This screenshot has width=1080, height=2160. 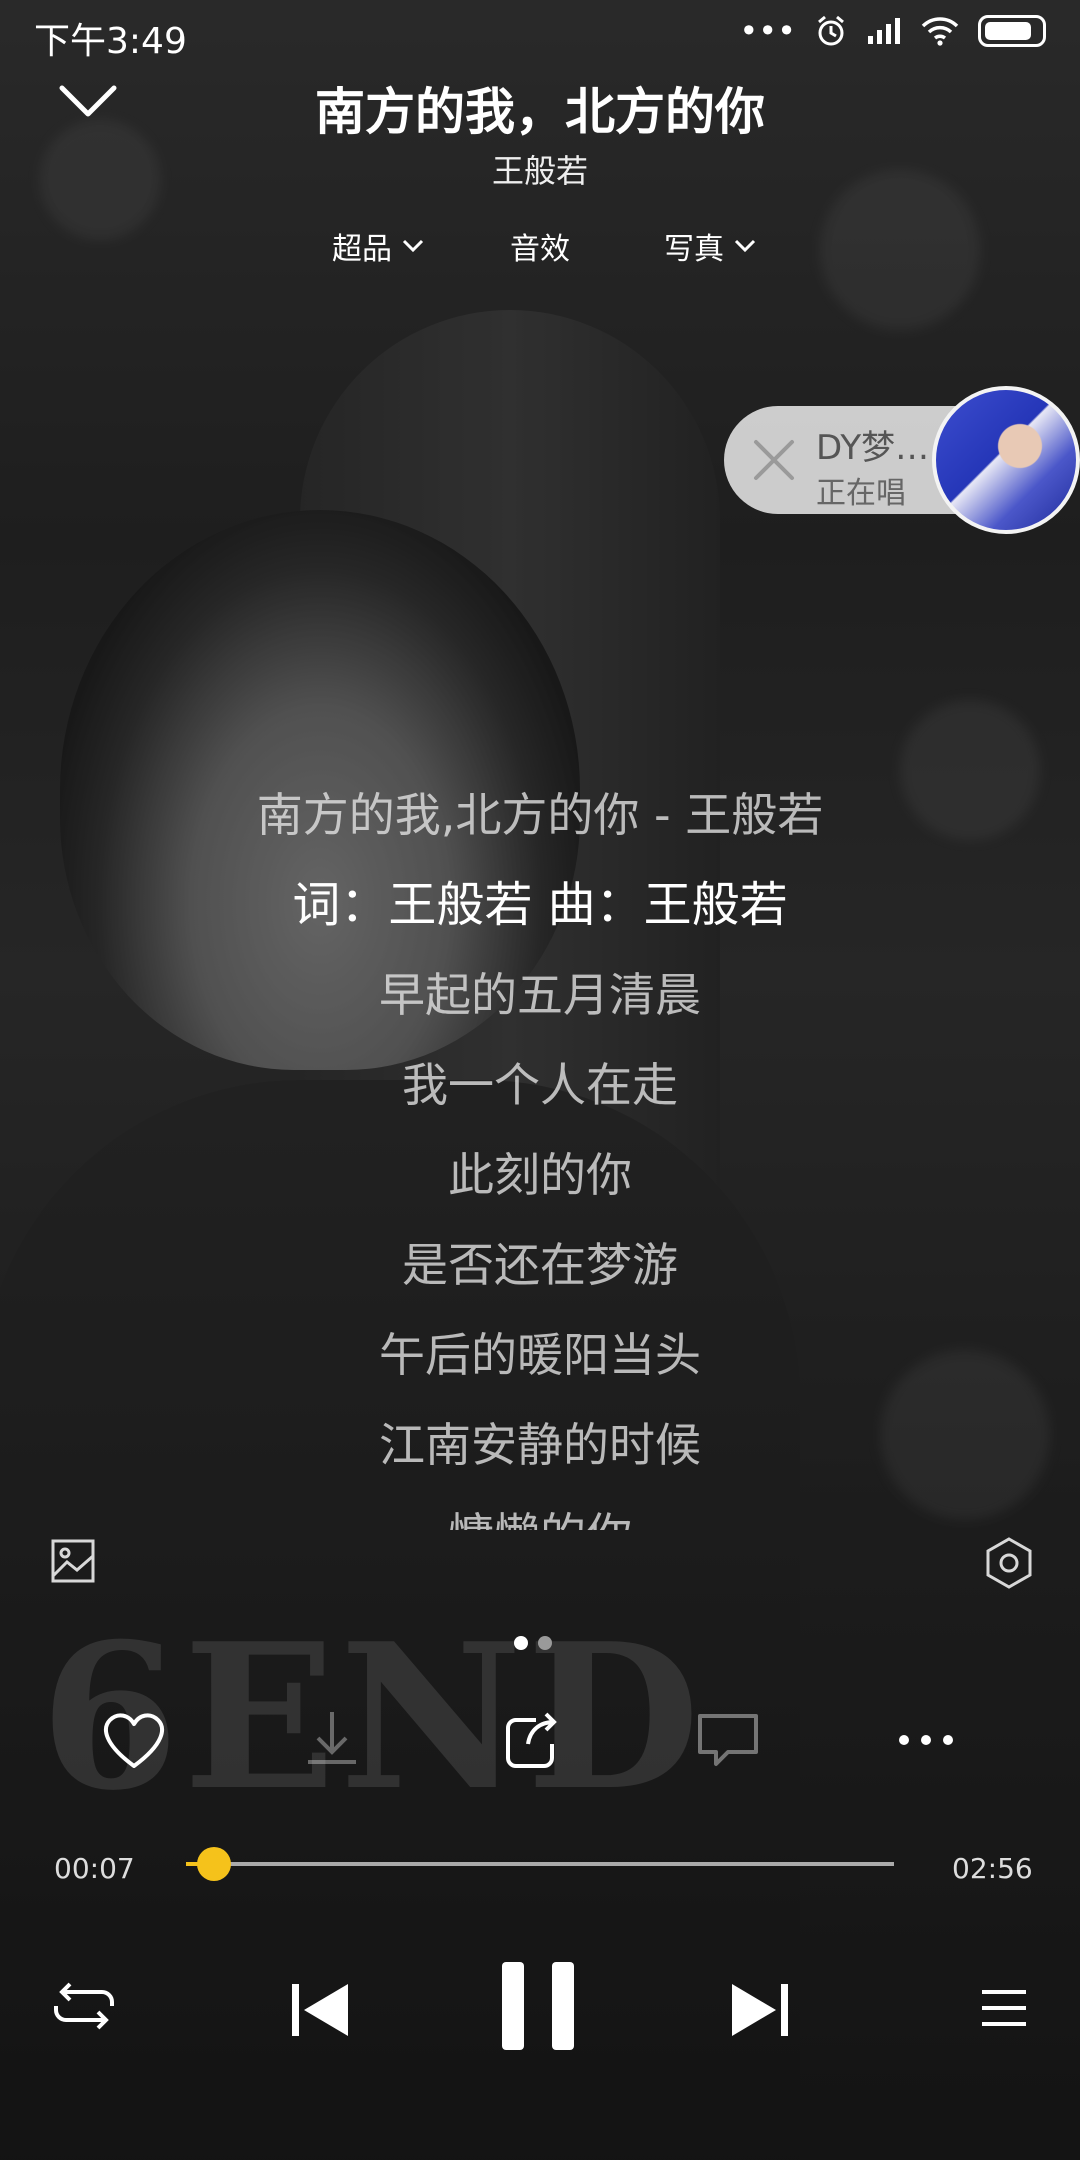 I want to click on status-time: 下午3:49, so click(x=110, y=41).